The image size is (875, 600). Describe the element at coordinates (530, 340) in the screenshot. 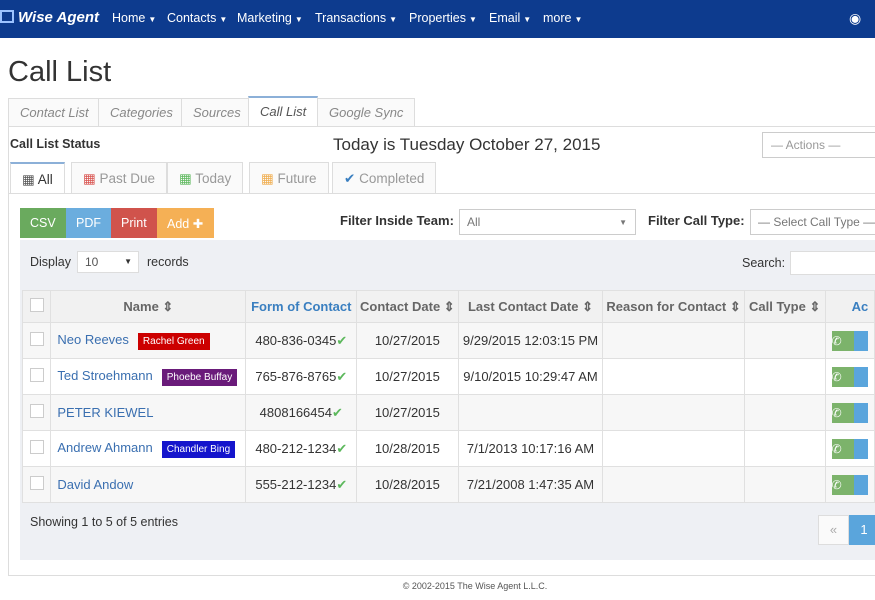

I see `last-contact-cell: 9/29/2015 12:03:15 PM` at that location.